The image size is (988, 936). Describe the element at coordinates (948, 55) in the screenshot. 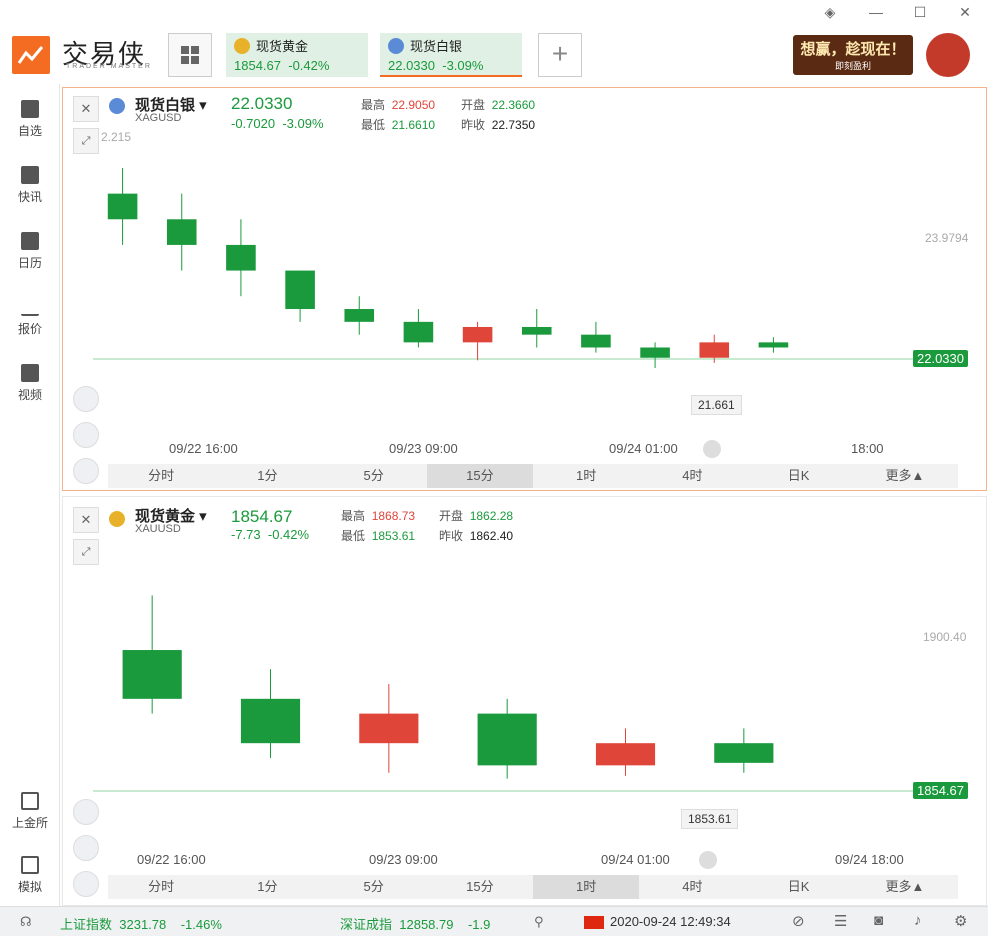

I see `avatar` at that location.